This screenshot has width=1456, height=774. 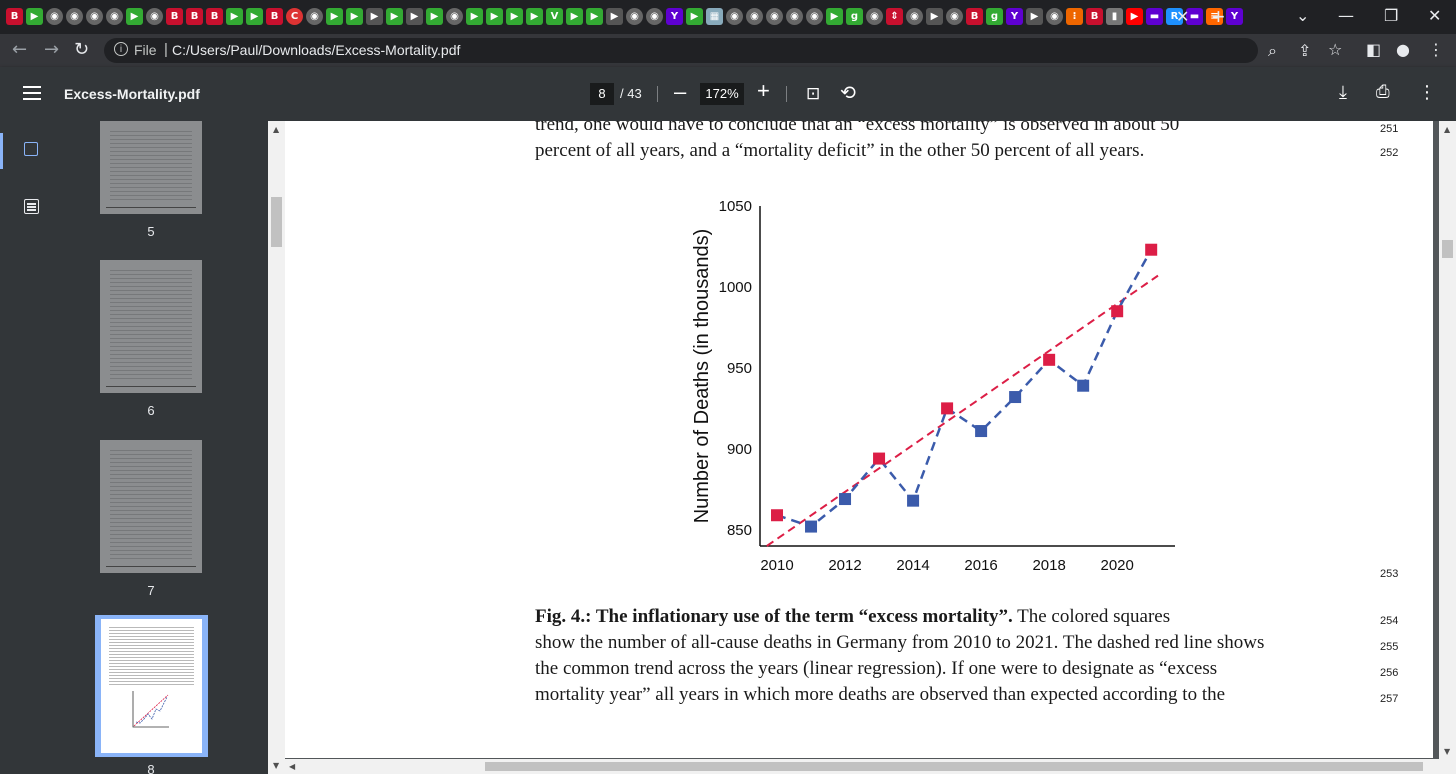 I want to click on new-tab-button: +, so click(x=1218, y=17).